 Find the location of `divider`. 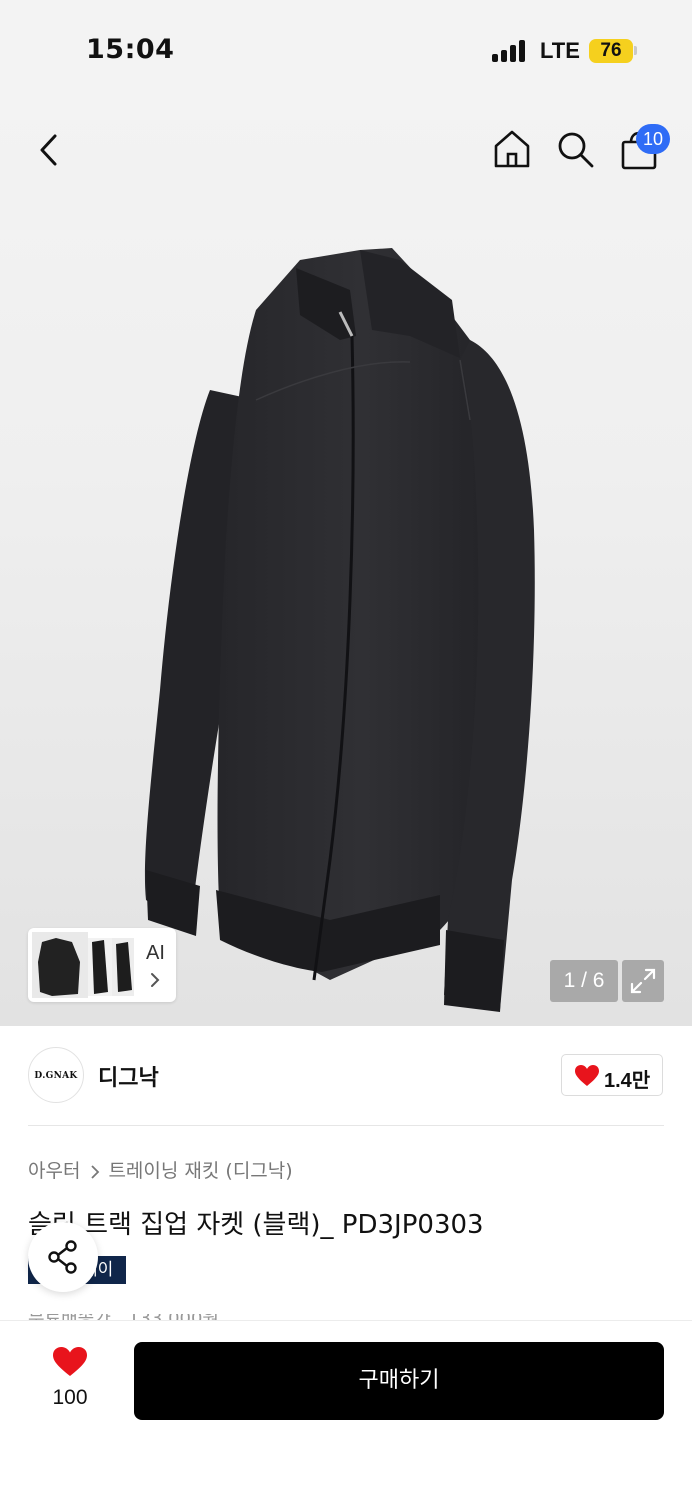

divider is located at coordinates (346, 1125).